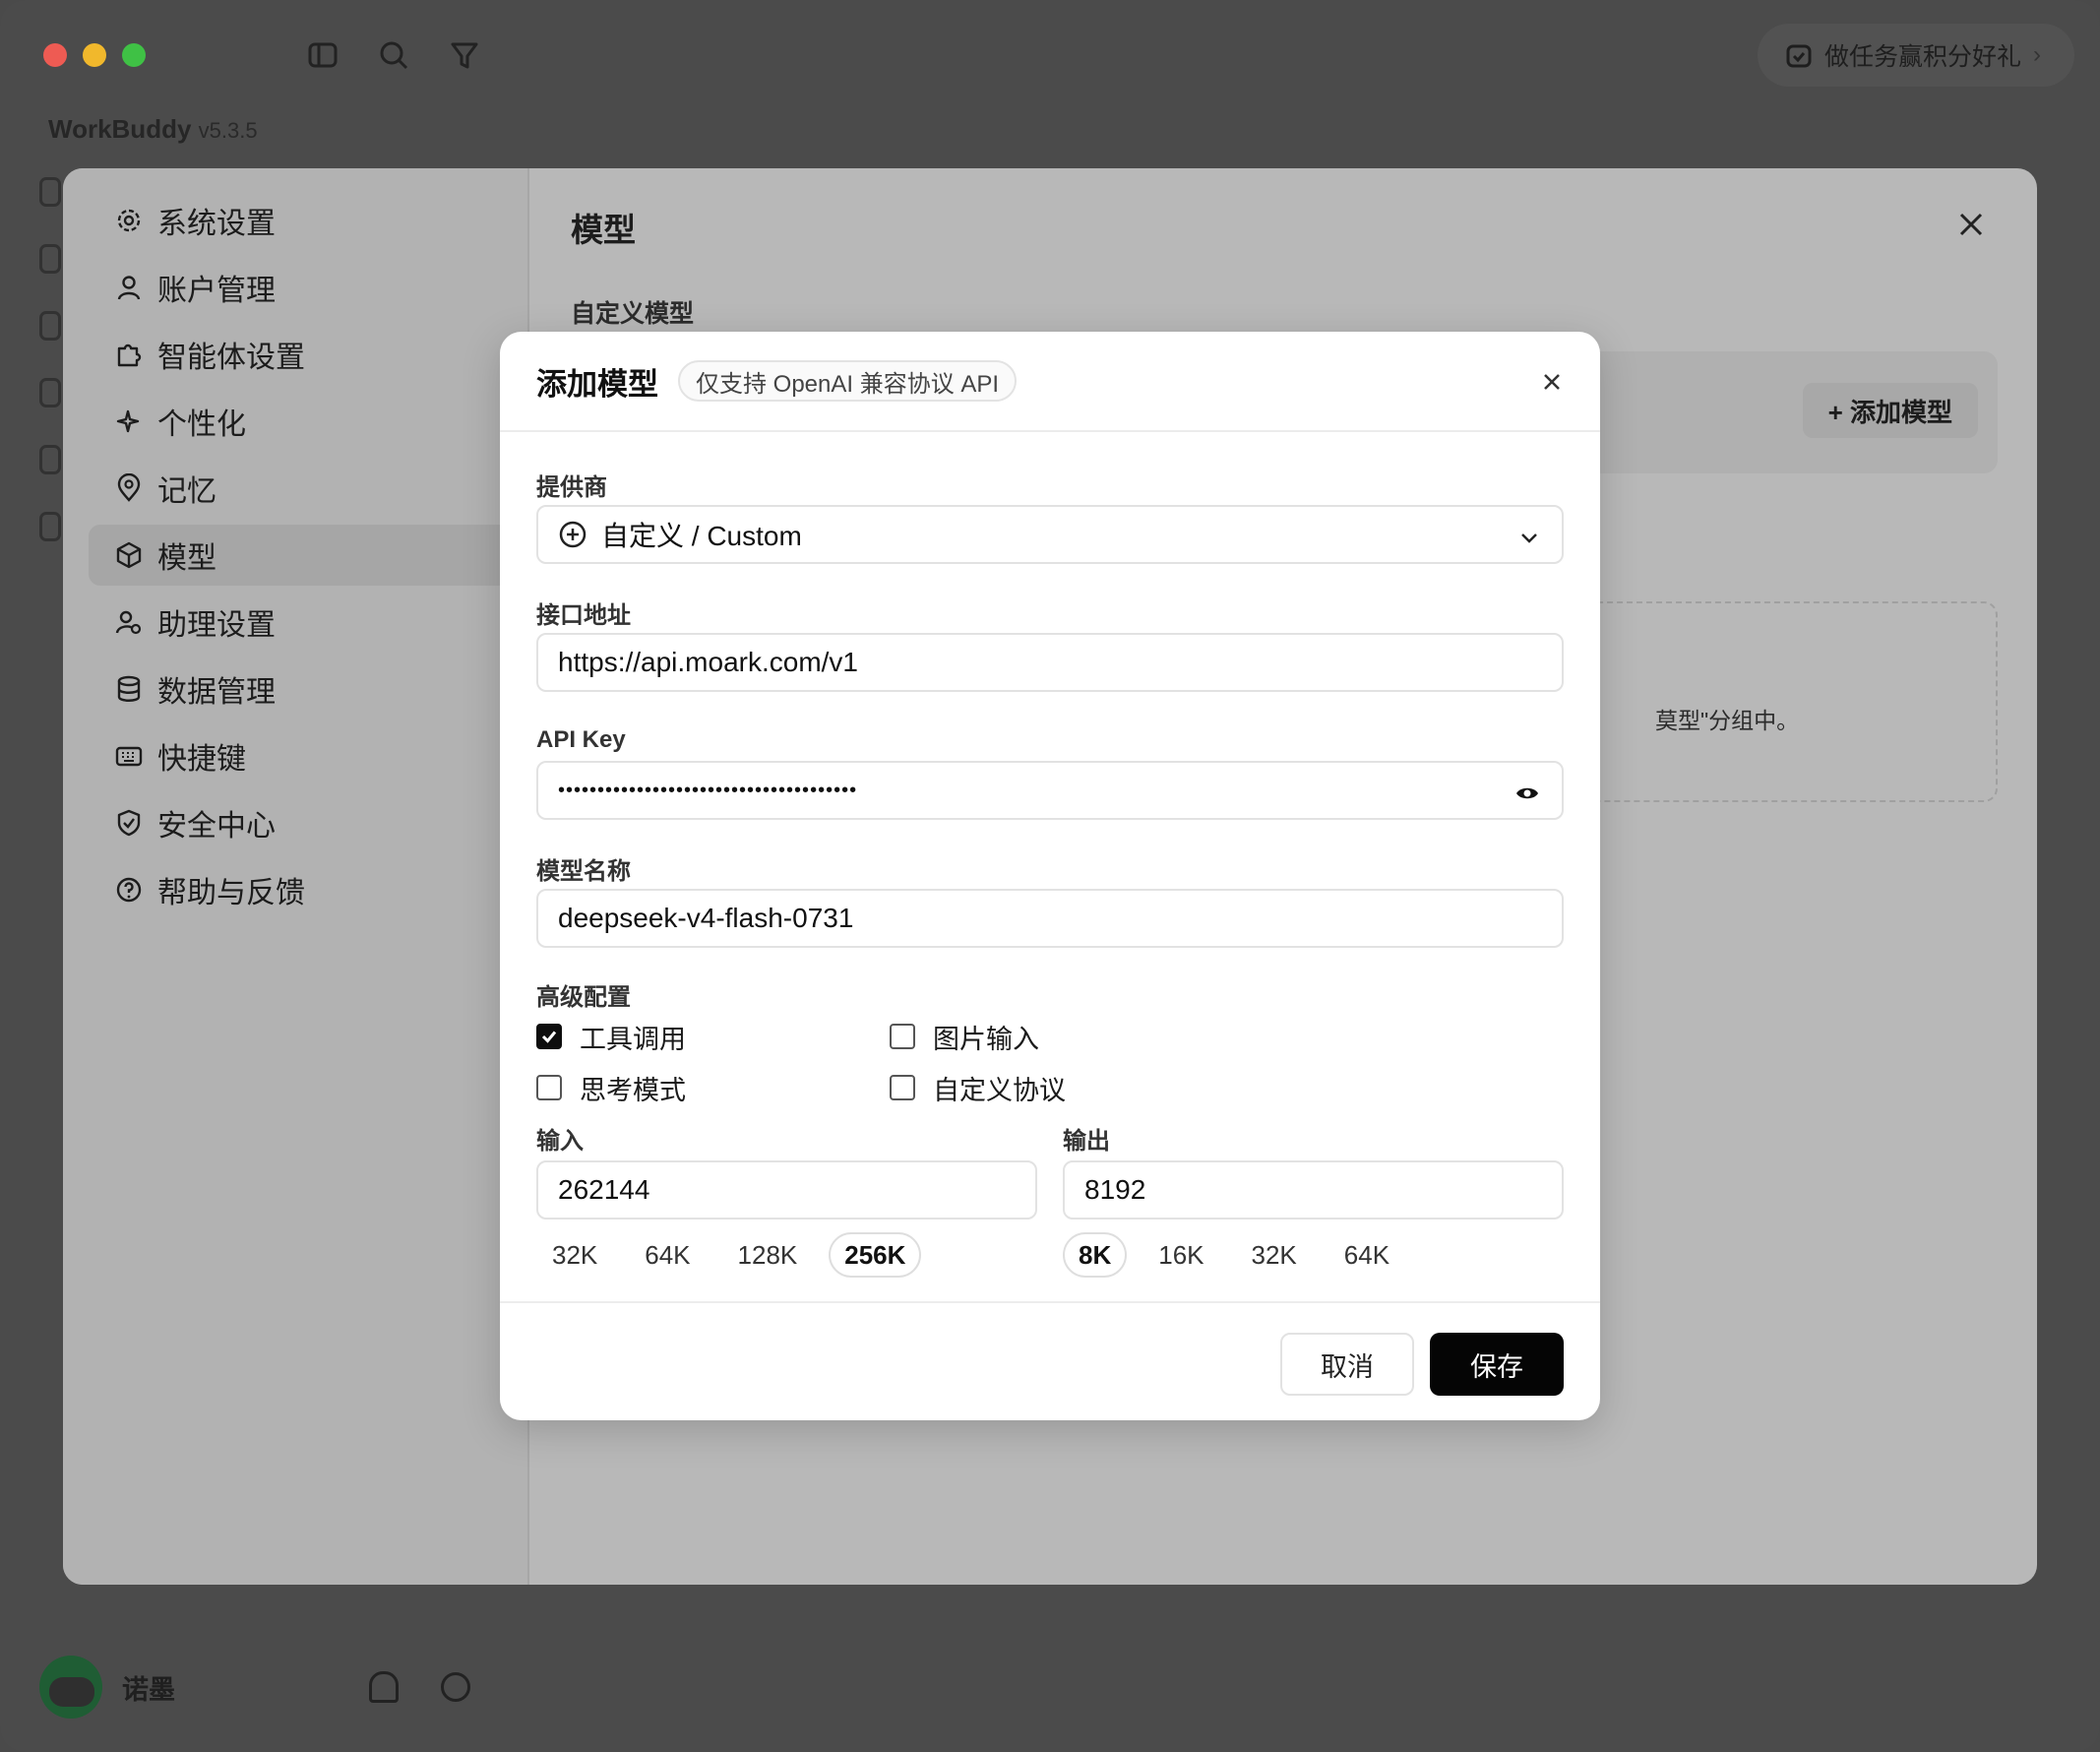 This screenshot has width=2100, height=1752. What do you see at coordinates (603, 230) in the screenshot?
I see `page-title: 模型` at bounding box center [603, 230].